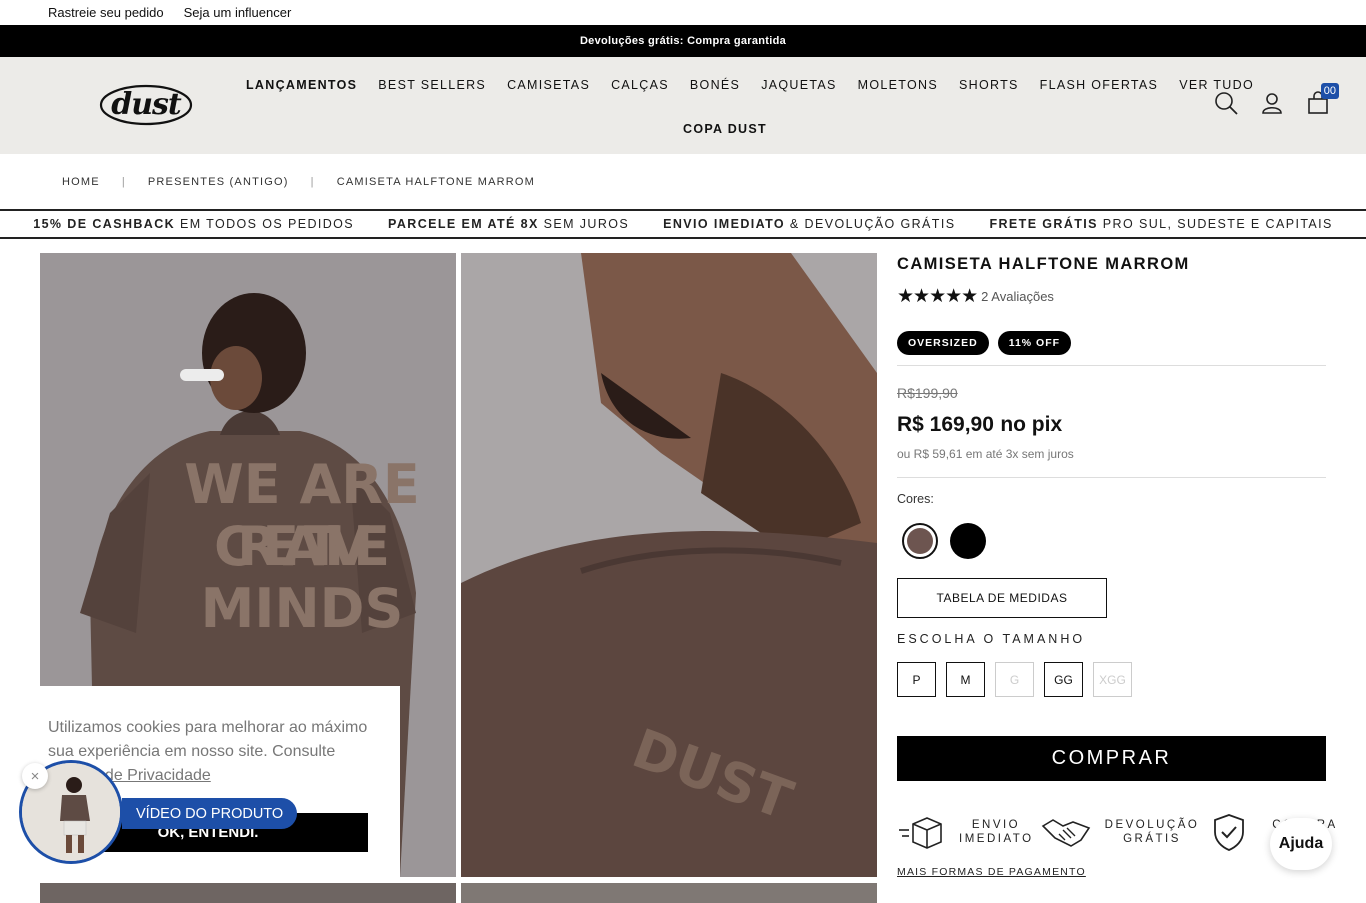 The width and height of the screenshot is (1366, 903). I want to click on perk-devolucao: DEVOLUÇÃO GRÁTIS, so click(1121, 832).